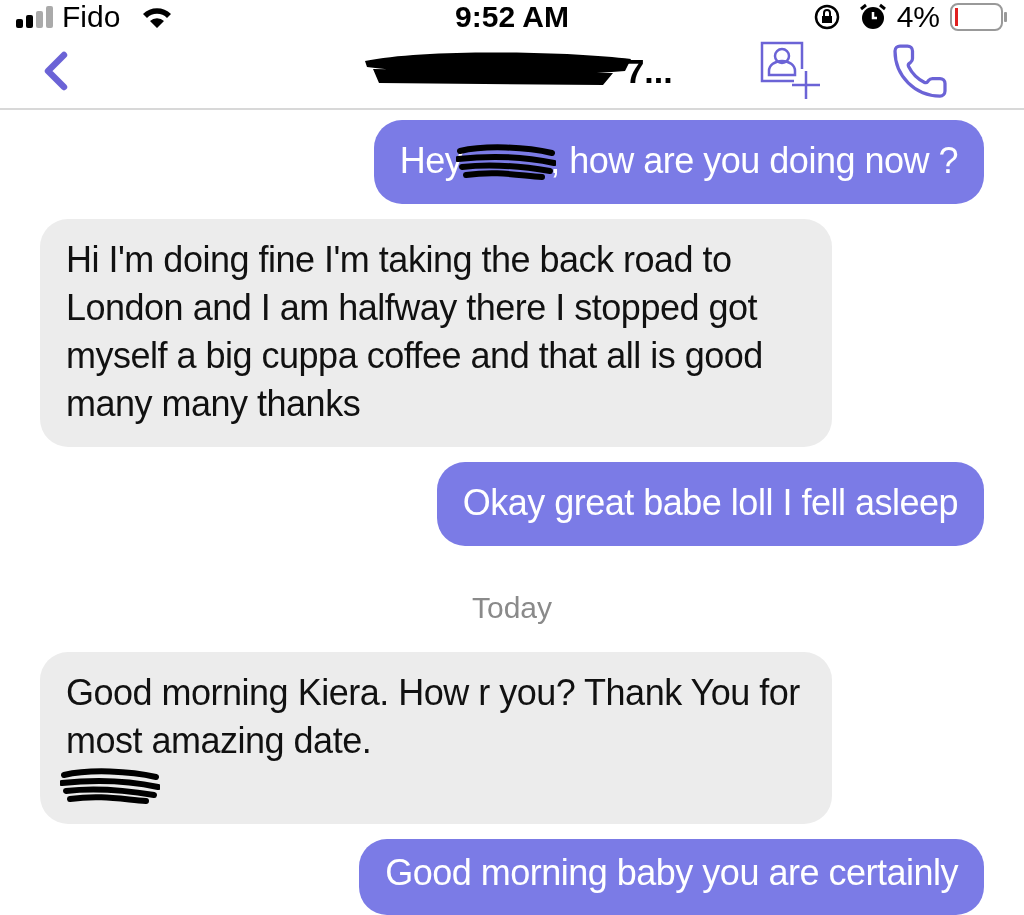  I want to click on sent-message: Hey , how are you doing now ?, so click(678, 162).